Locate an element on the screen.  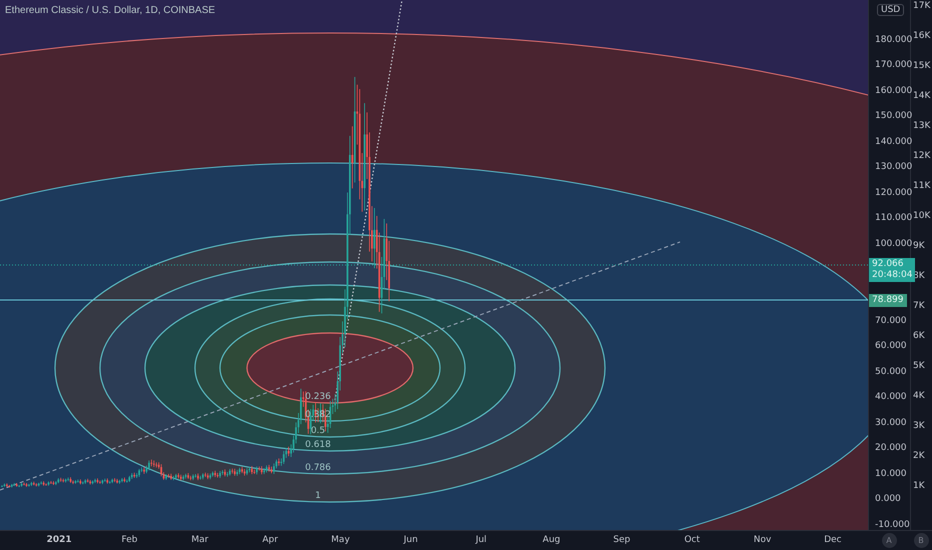
currency-label: USD is located at coordinates (890, 10).